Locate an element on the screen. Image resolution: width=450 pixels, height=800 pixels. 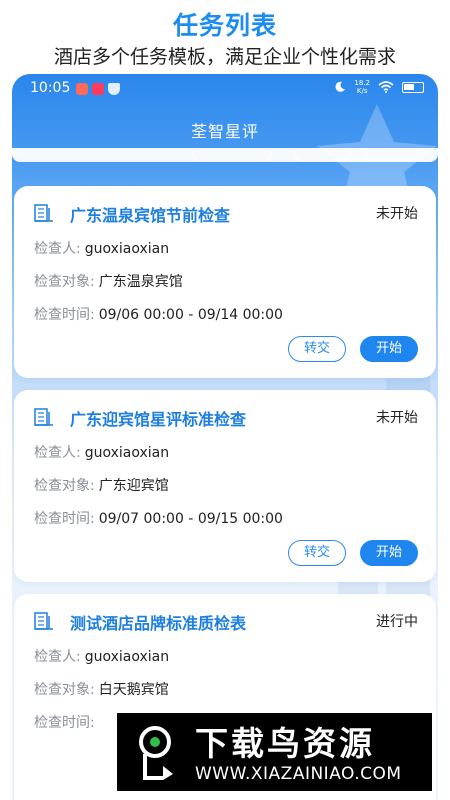
network-speed-unit: K/s is located at coordinates (362, 91).